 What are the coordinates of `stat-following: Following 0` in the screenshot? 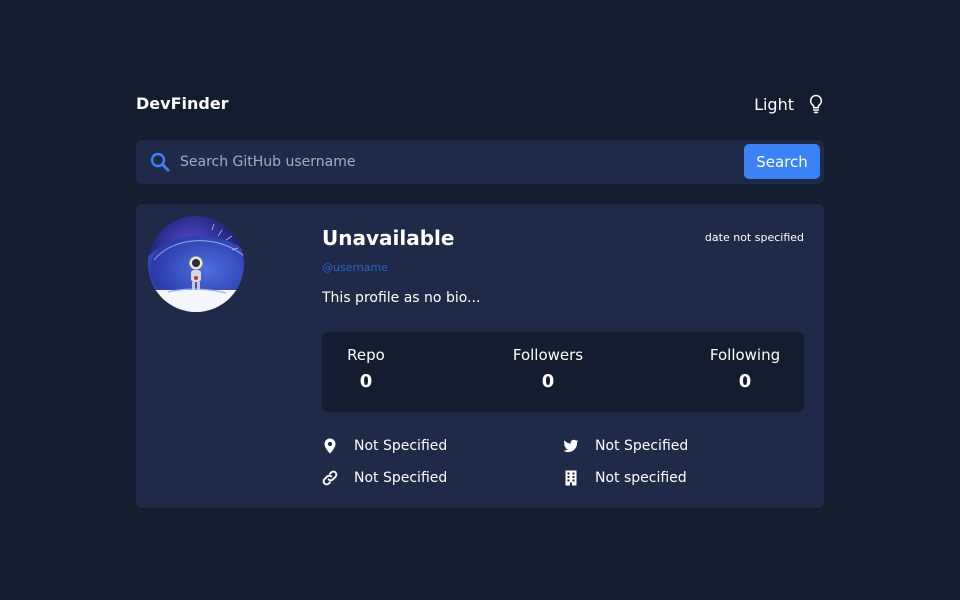 It's located at (745, 369).